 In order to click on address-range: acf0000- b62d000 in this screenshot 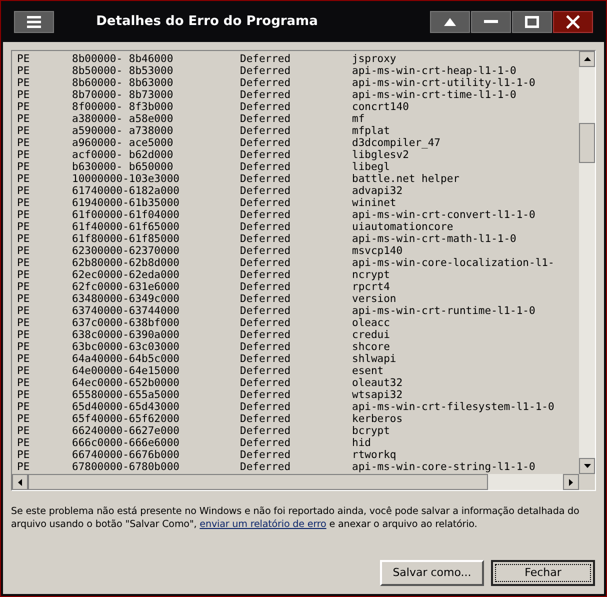, I will do `click(123, 155)`.